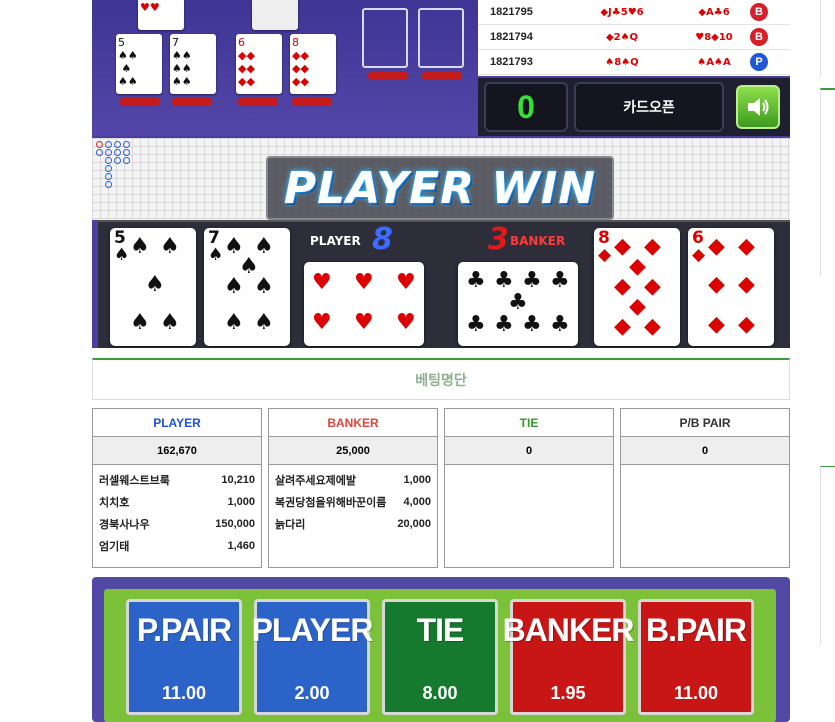 This screenshot has height=722, width=835. Describe the element at coordinates (184, 630) in the screenshot. I see `bet-button-label: P.PAIR` at that location.